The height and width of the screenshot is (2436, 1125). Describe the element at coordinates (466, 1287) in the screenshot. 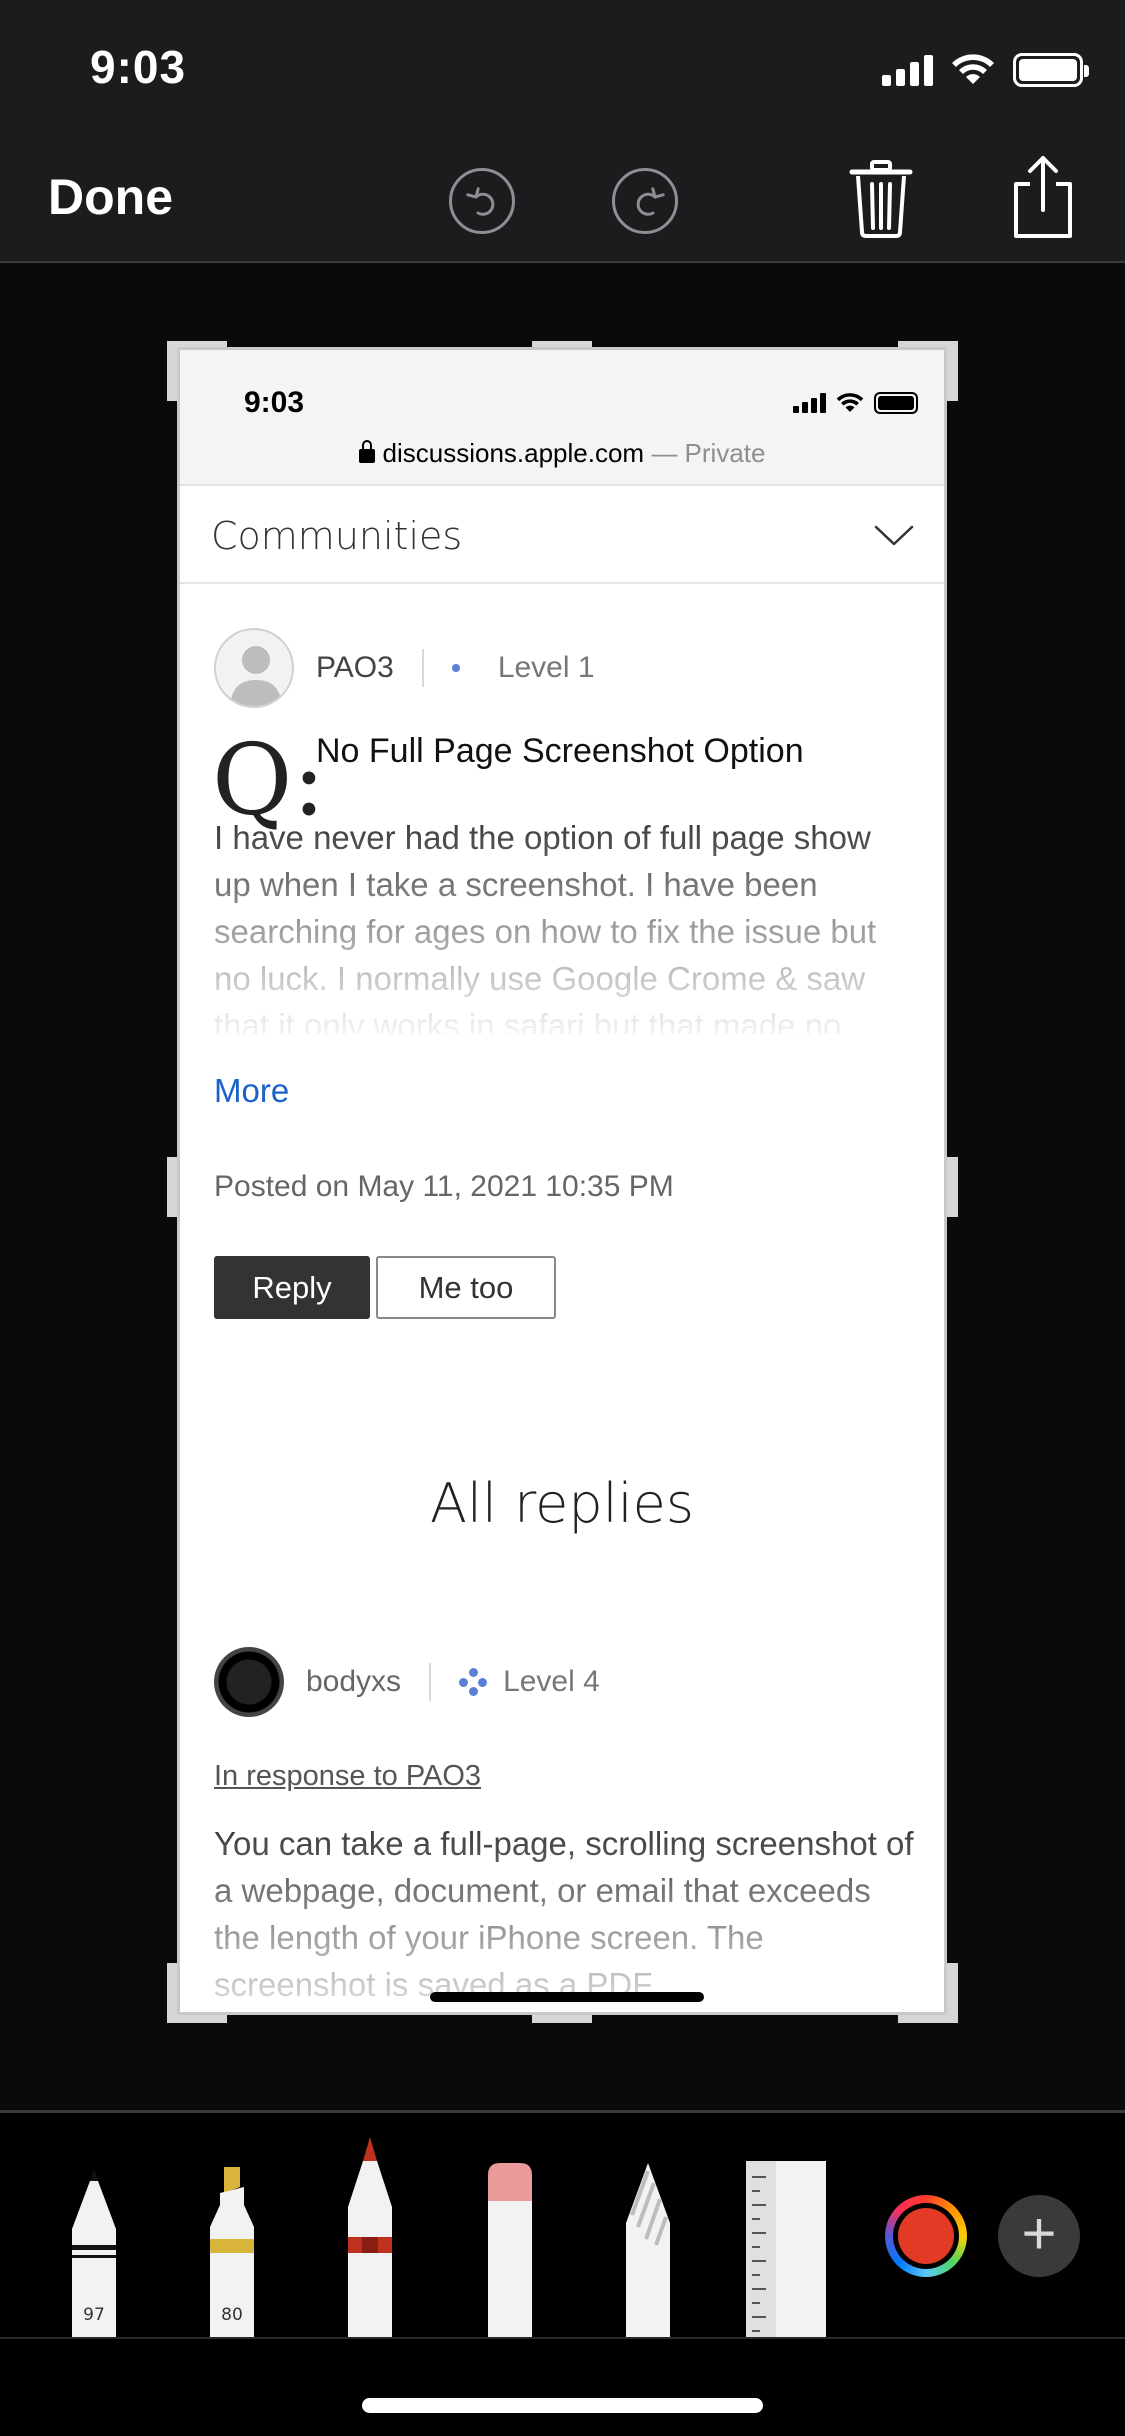

I see `me-too-button: Me too` at that location.